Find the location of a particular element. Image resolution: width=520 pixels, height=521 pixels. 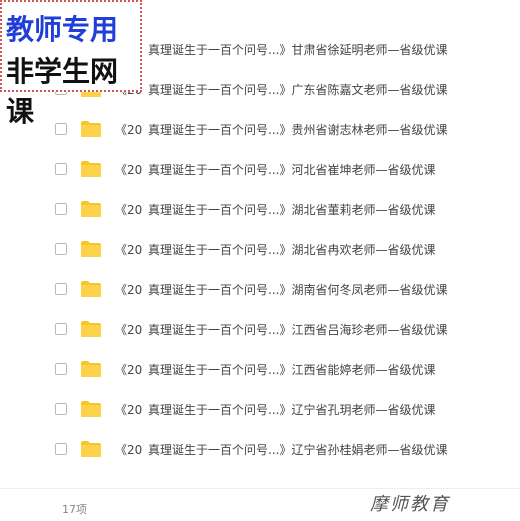

file-name: 真理诞生于一百个问号...》河北省崔坤老师—省级优课 is located at coordinates (291, 169).